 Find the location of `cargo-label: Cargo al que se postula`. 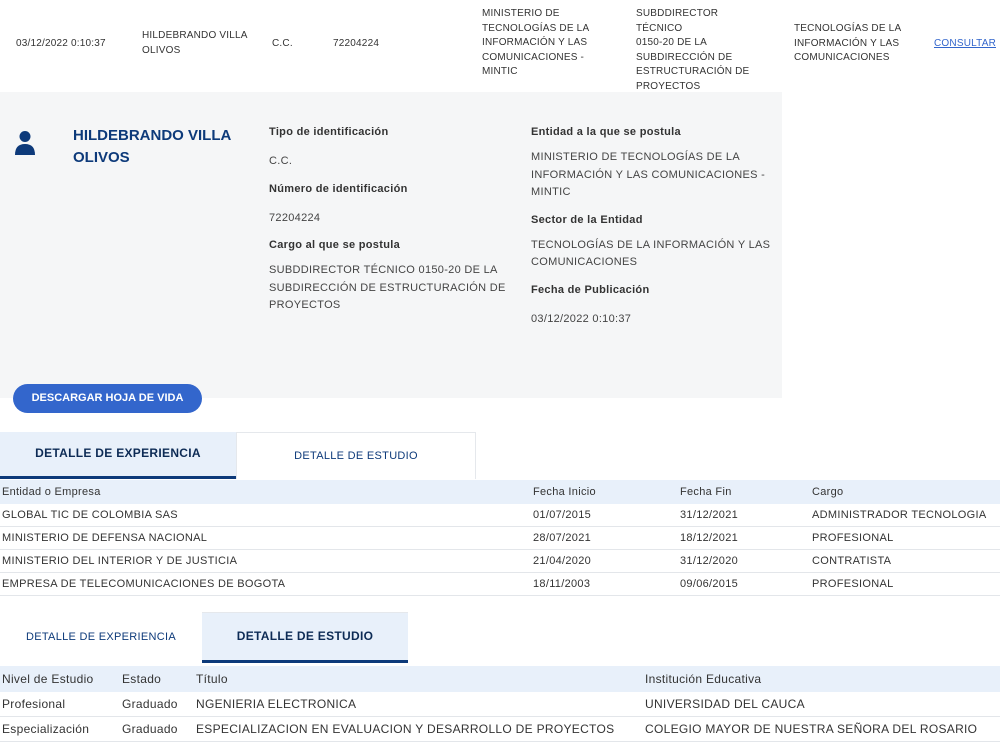

cargo-label: Cargo al que se postula is located at coordinates (334, 245).